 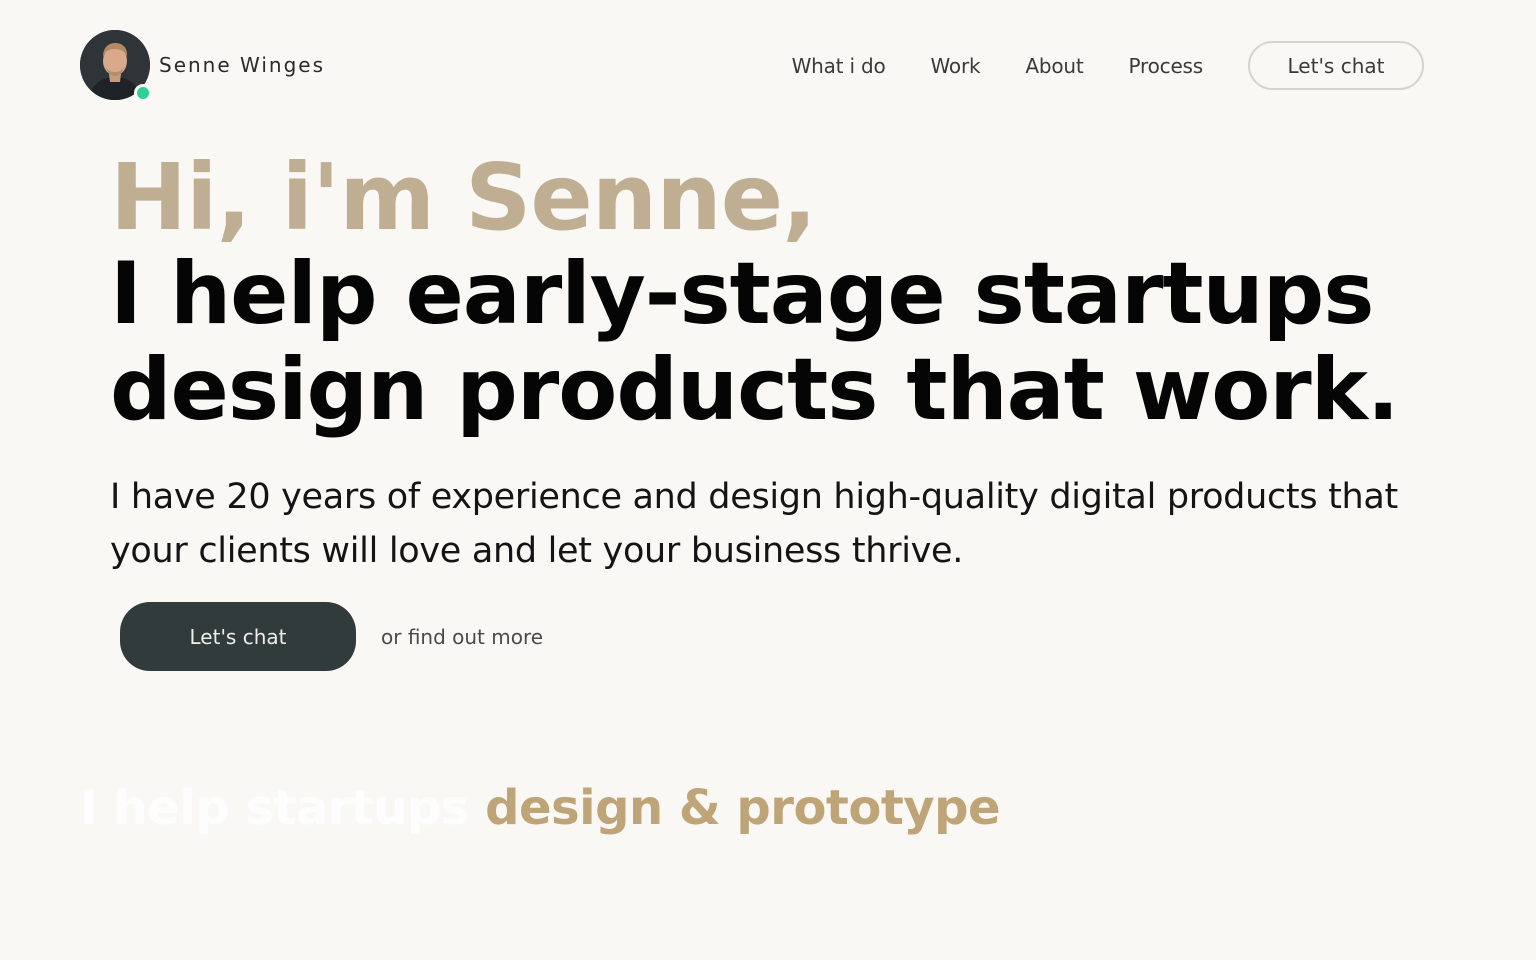 I want to click on hero-headline-line-2: design products that work., so click(x=755, y=390).